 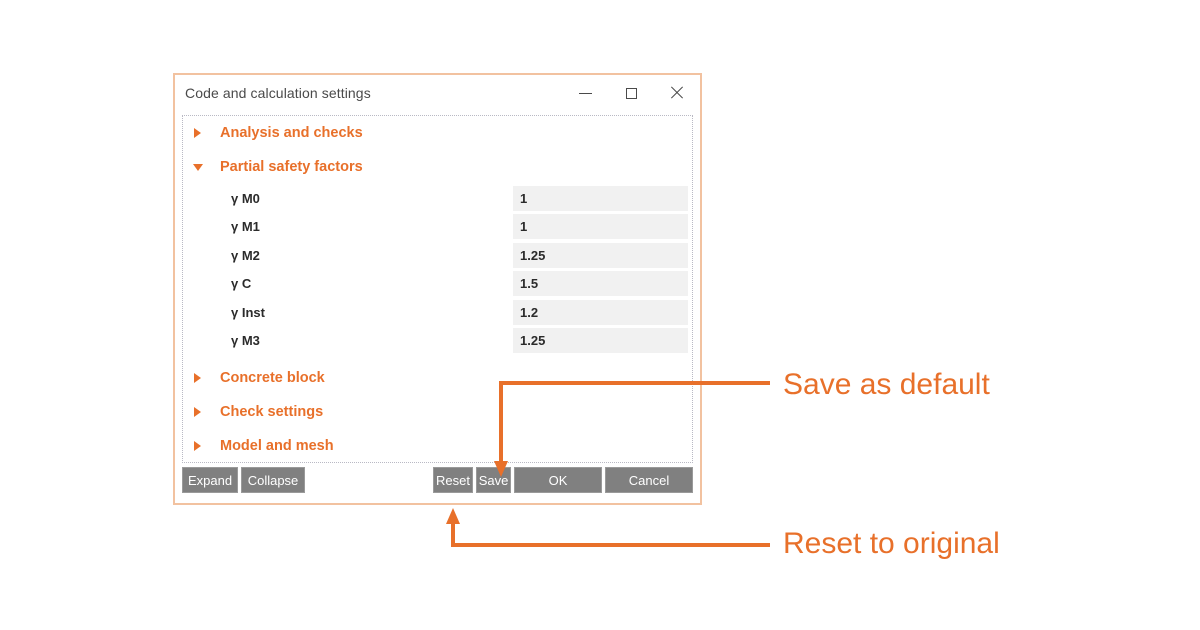 I want to click on group-label: Check settings, so click(x=272, y=412).